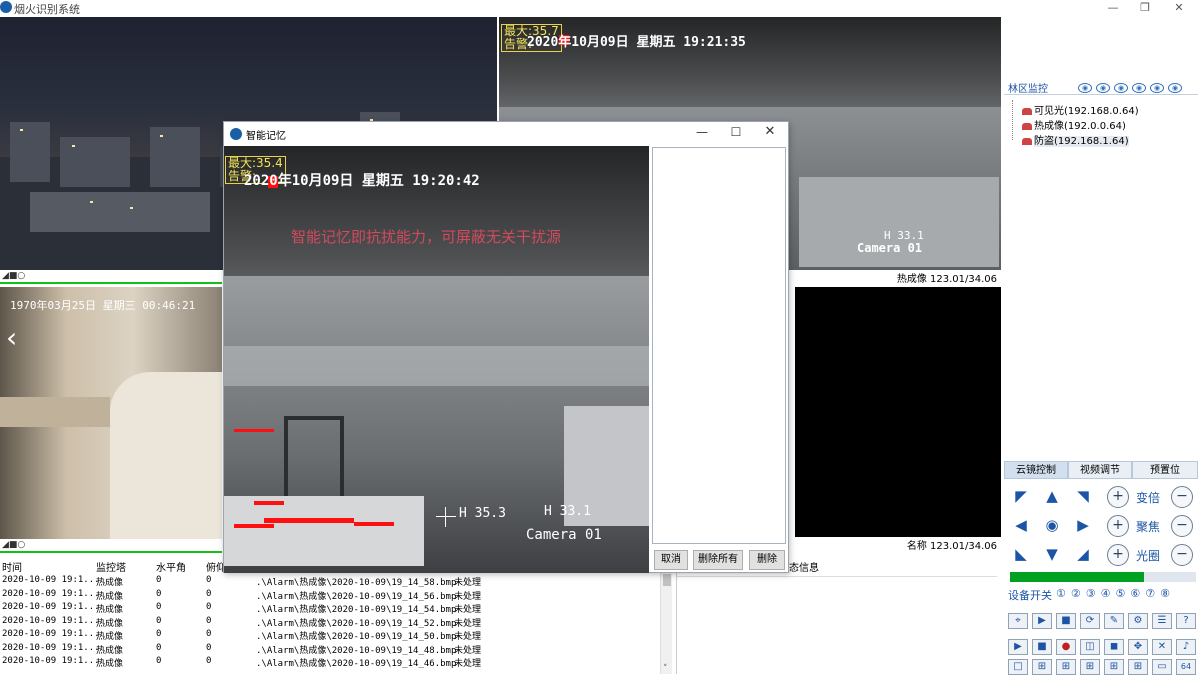 The image size is (1198, 675). I want to click on device-switch-2: ②, so click(1076, 593).